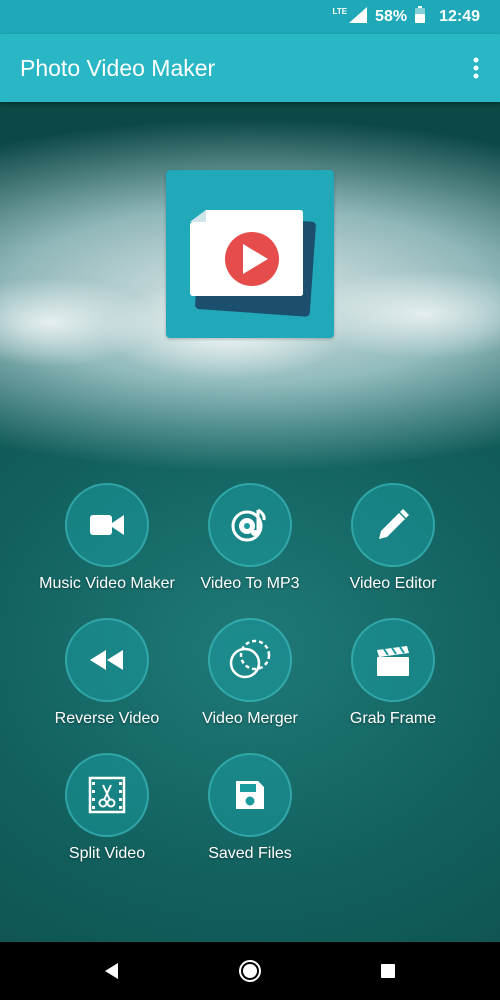 The height and width of the screenshot is (1000, 500). Describe the element at coordinates (250, 795) in the screenshot. I see `save-icon` at that location.